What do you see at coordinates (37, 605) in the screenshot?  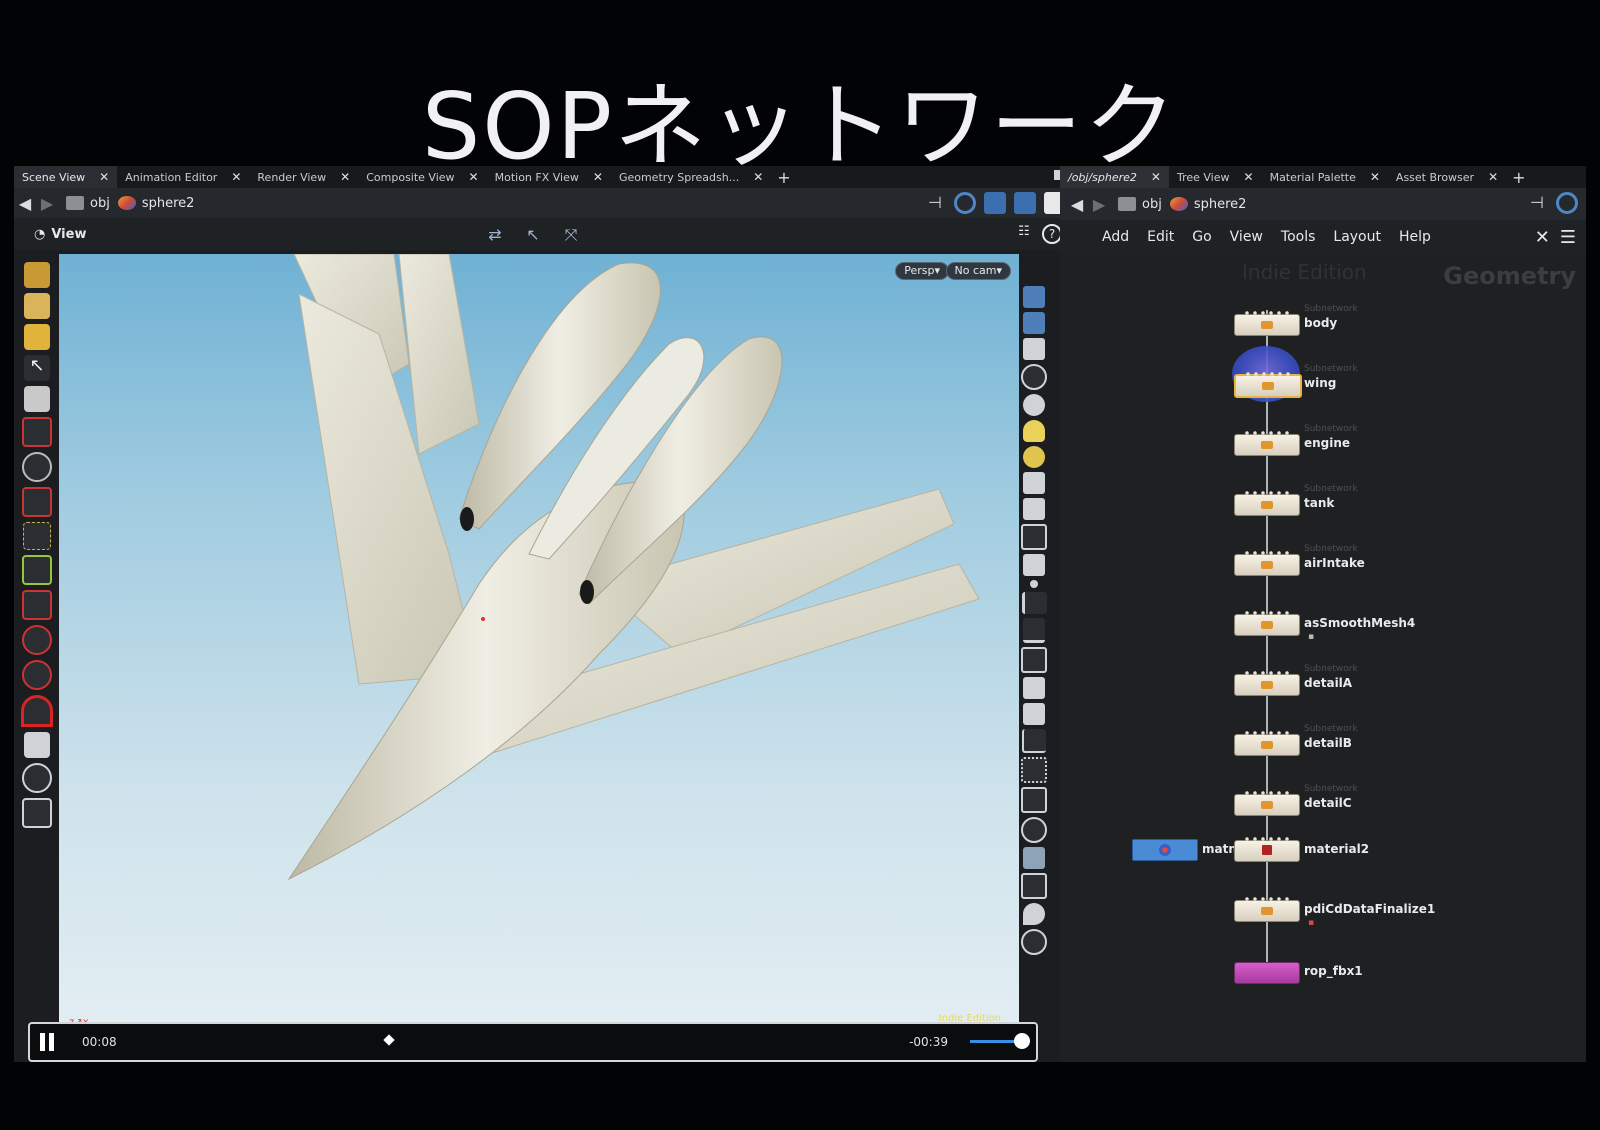 I see `snap-grid-icon` at bounding box center [37, 605].